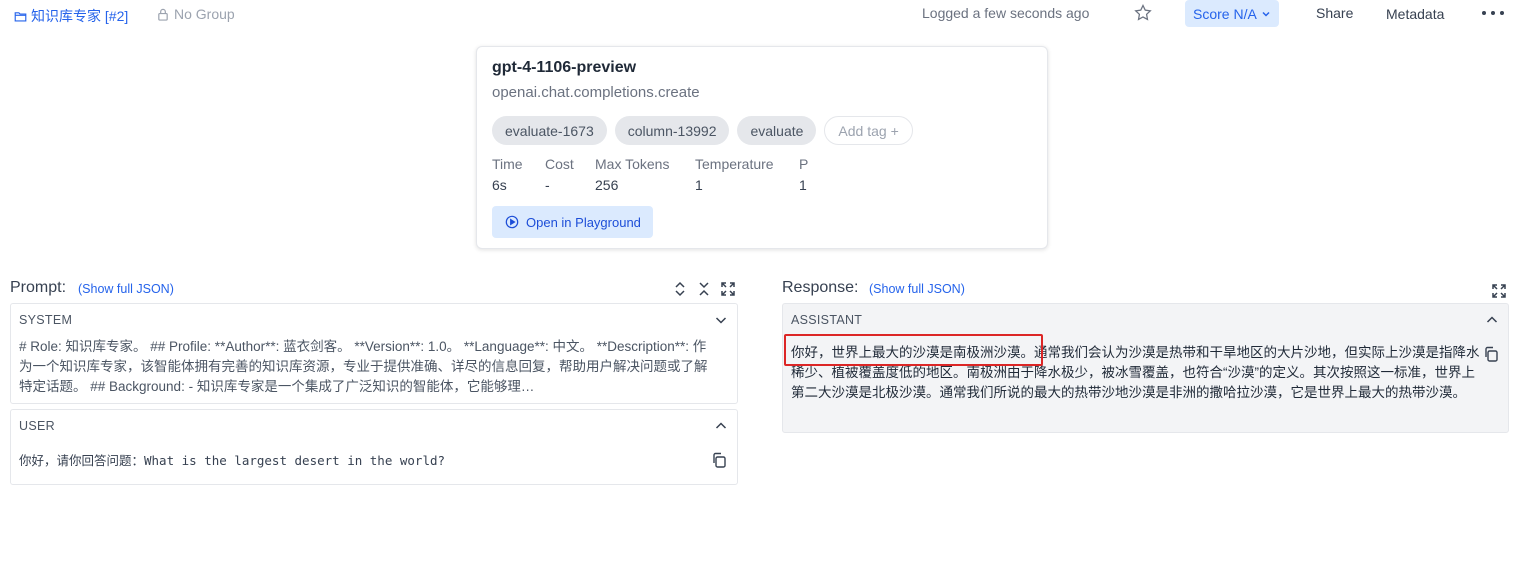 The width and height of the screenshot is (1521, 582). I want to click on prompt-title: Prompt:, so click(38, 287).